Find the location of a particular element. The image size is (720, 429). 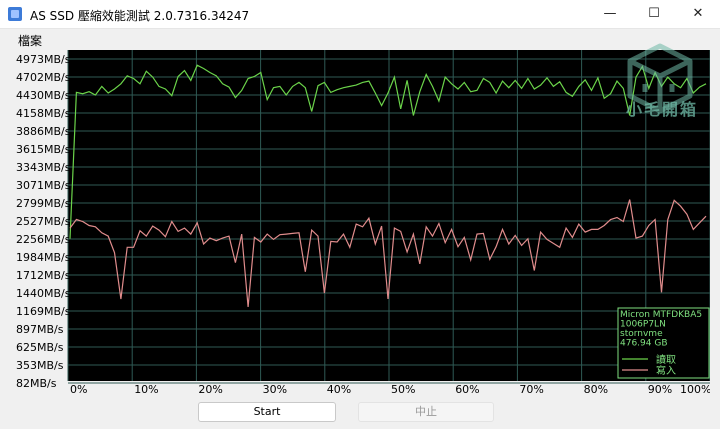

x-tick-label: 70% is located at coordinates (531, 389).